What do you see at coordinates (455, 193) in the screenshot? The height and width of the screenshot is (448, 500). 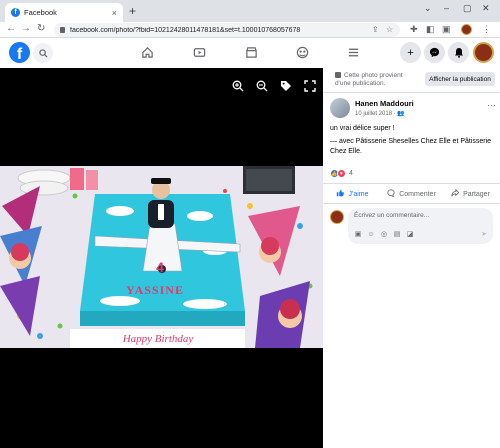 I see `share-arrow-icon` at bounding box center [455, 193].